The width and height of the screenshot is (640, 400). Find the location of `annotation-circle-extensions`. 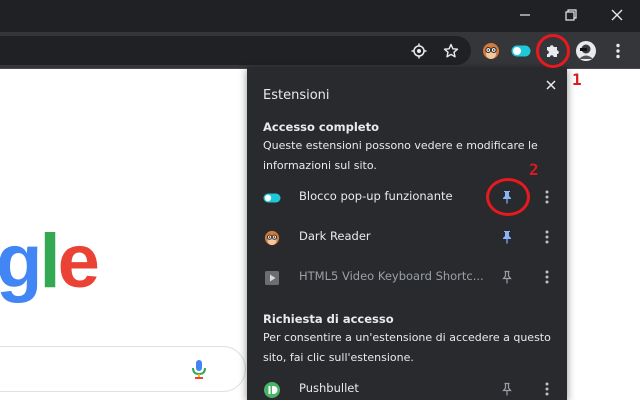

annotation-circle-extensions is located at coordinates (553, 51).